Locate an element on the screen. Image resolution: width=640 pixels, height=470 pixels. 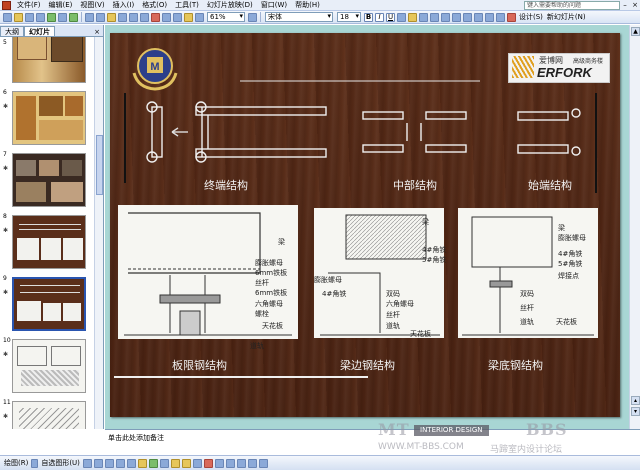
slide-thumbnail-current is located at coordinates (49, 304).